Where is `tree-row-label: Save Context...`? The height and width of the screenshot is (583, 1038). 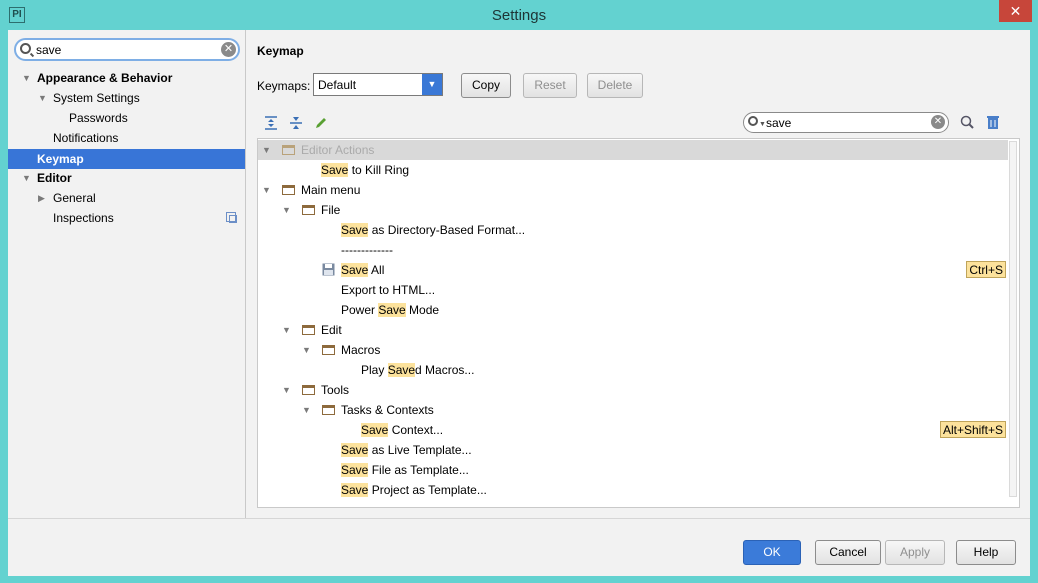 tree-row-label: Save Context... is located at coordinates (402, 430).